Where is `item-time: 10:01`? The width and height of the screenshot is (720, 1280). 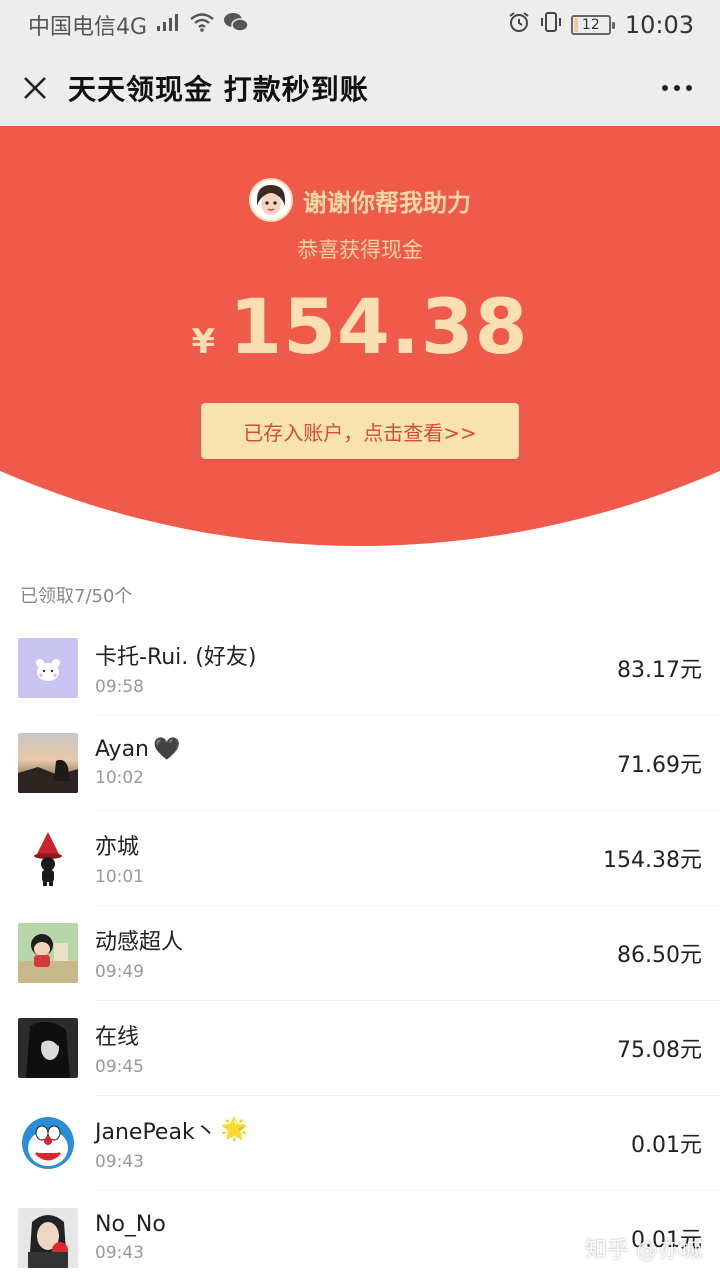 item-time: 10:01 is located at coordinates (119, 876).